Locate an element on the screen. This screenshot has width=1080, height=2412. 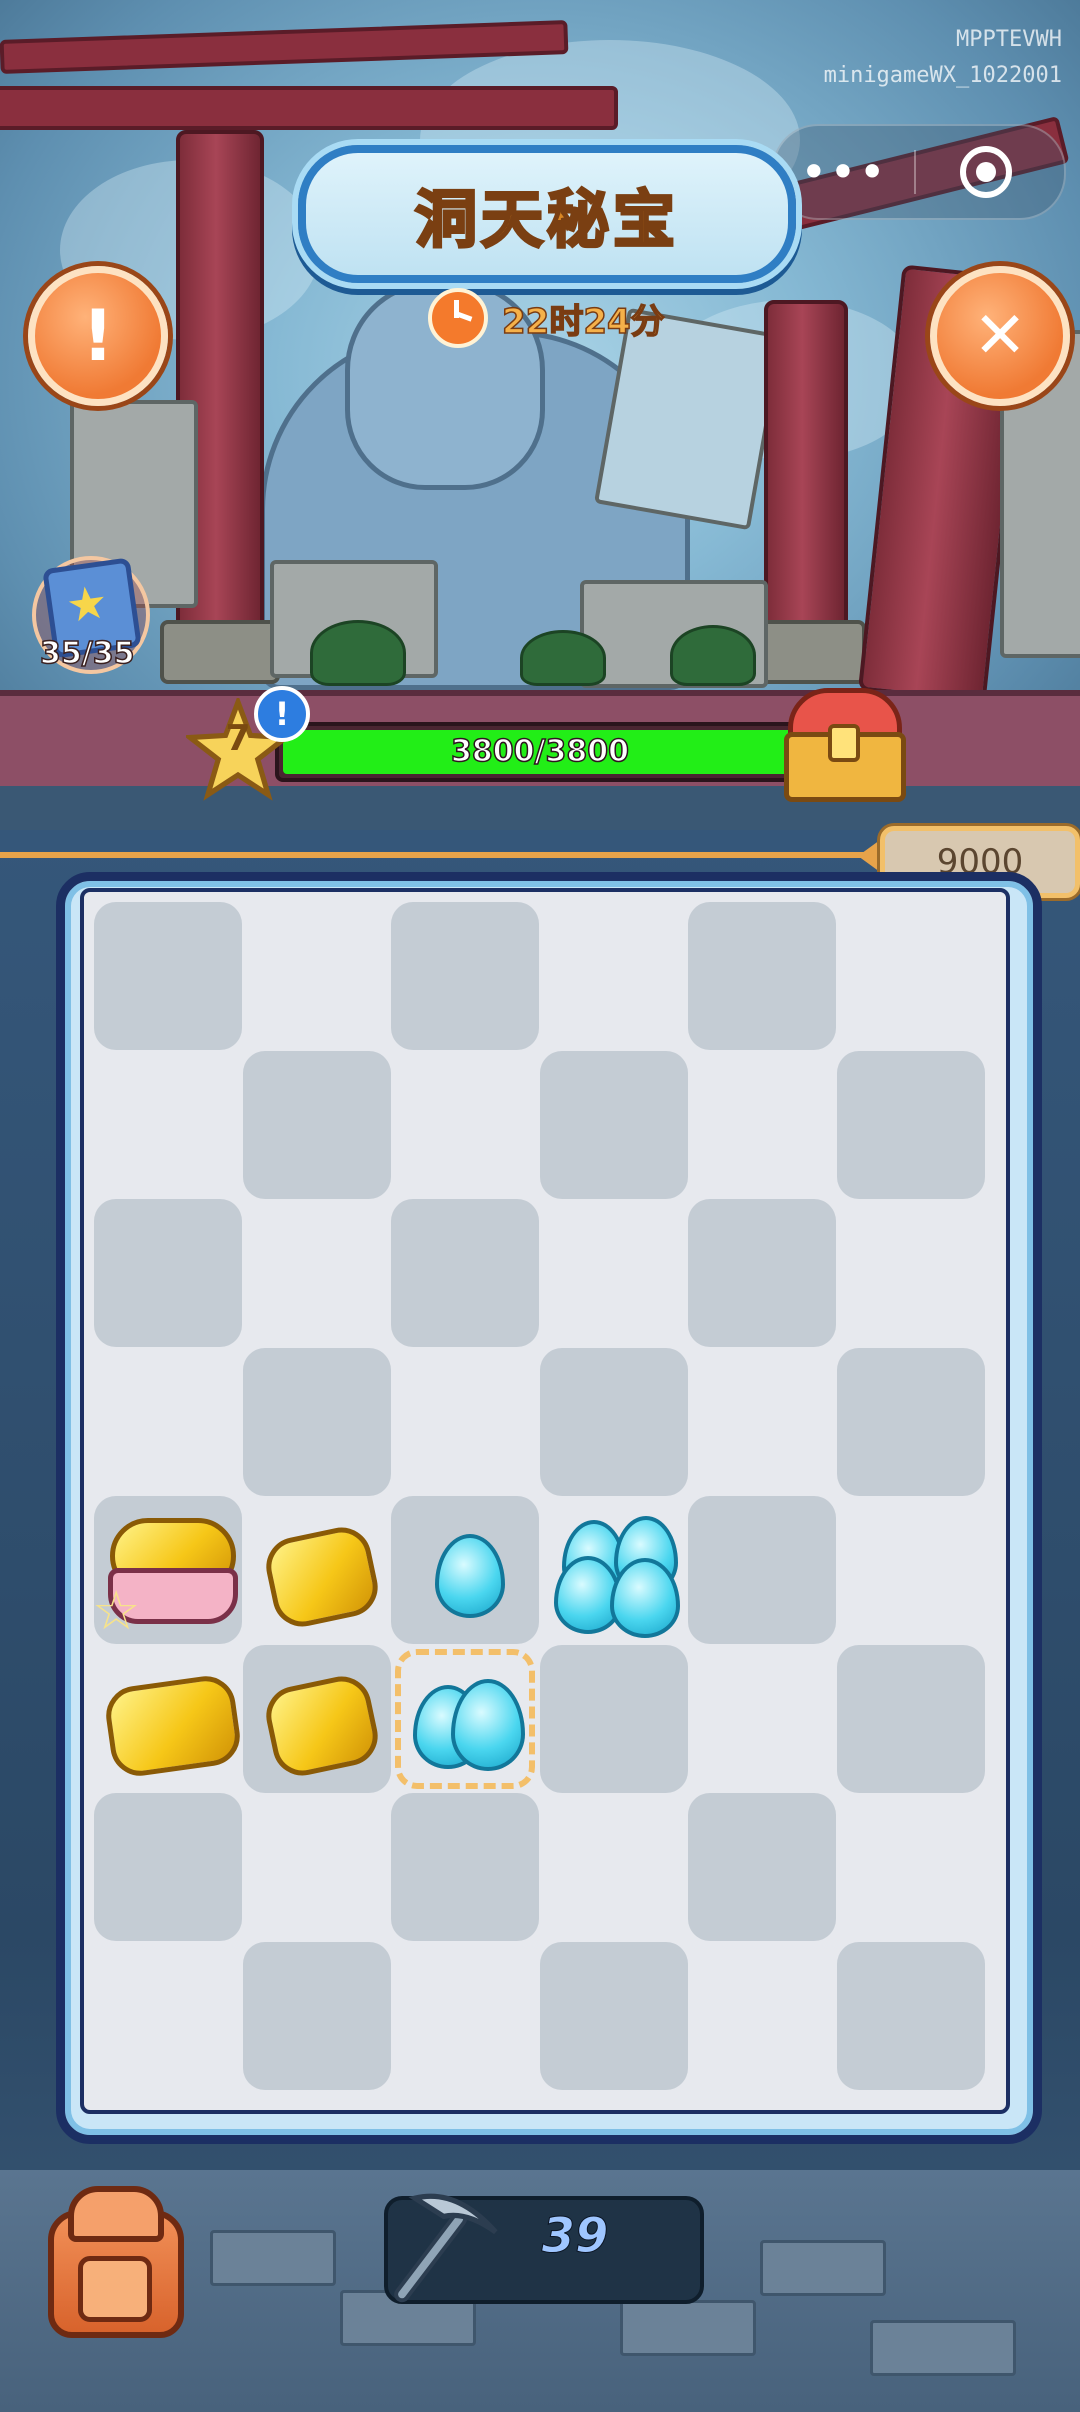
close-button: ✕ is located at coordinates (1000, 336).